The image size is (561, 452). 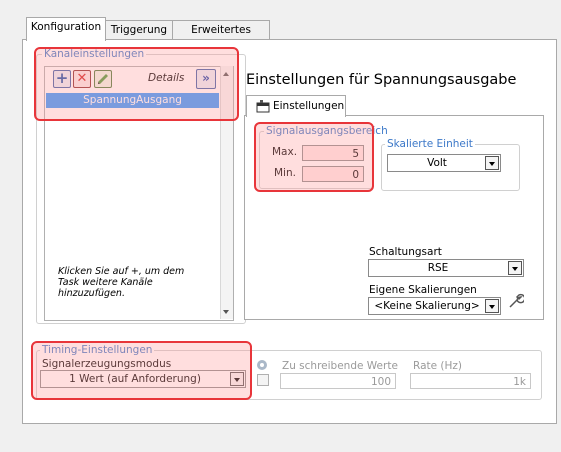 What do you see at coordinates (438, 268) in the screenshot?
I see `wiring-value: RSE` at bounding box center [438, 268].